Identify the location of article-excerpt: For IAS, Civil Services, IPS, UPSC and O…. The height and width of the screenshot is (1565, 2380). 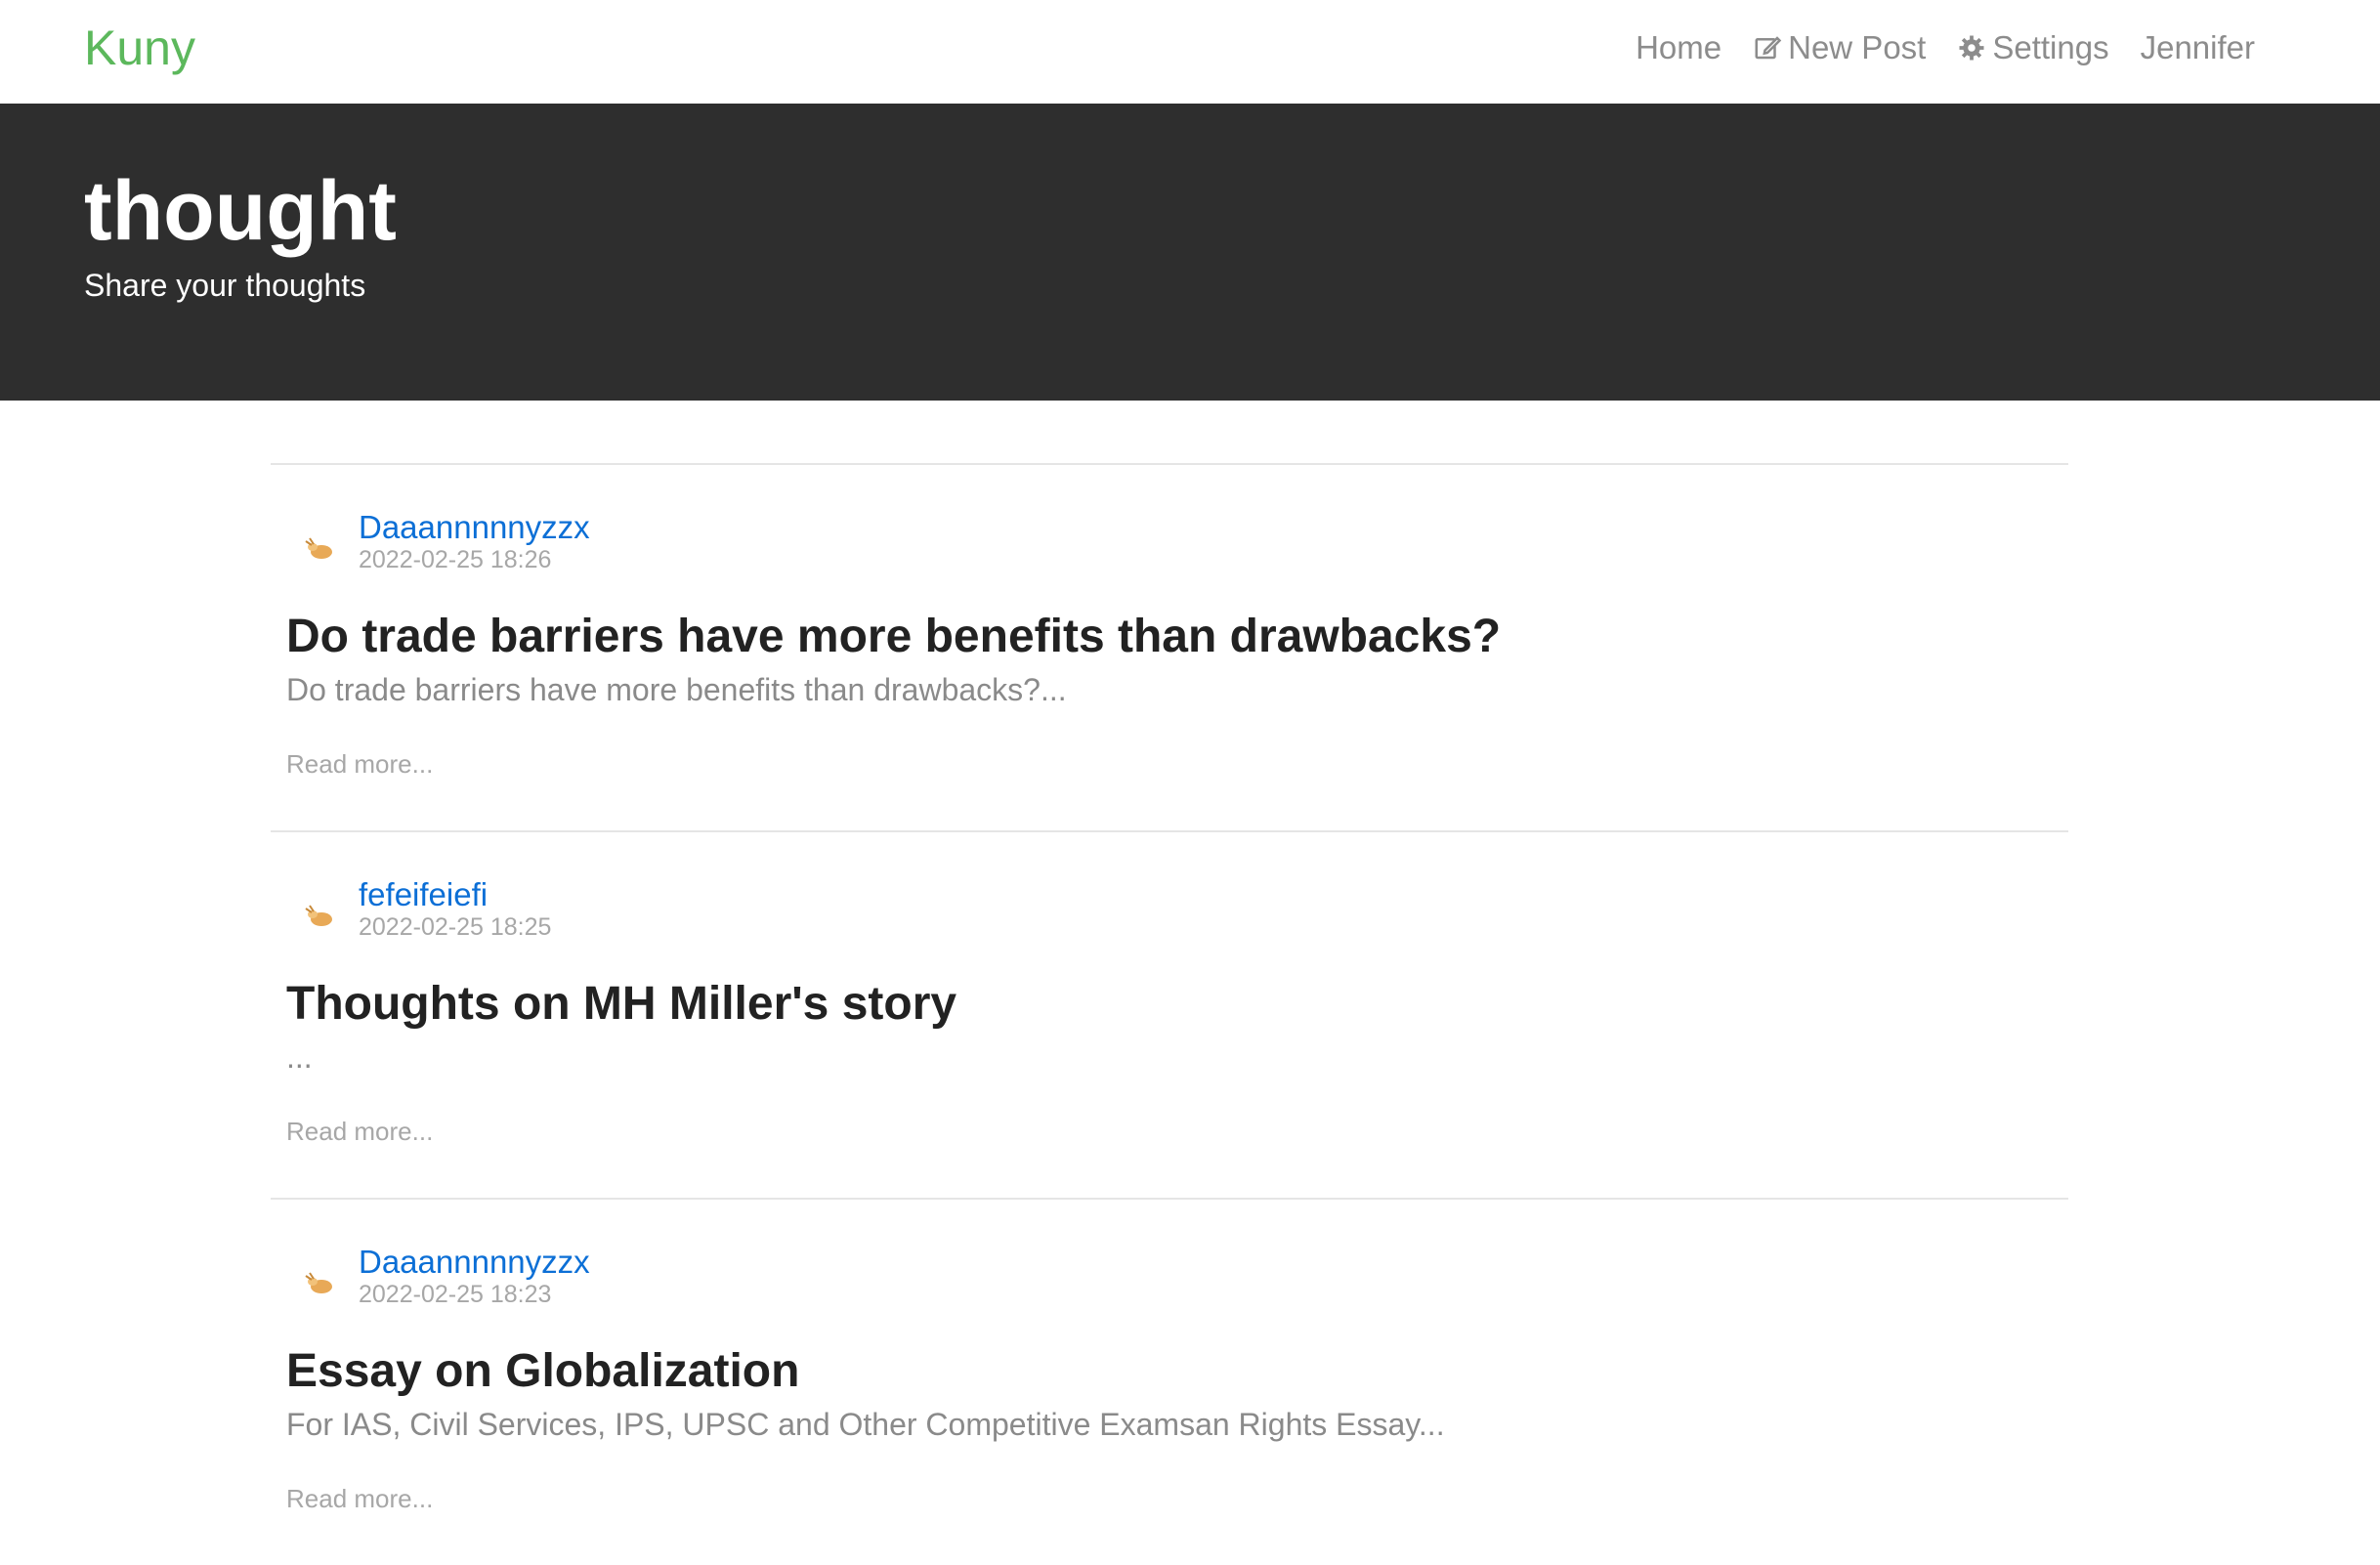
(865, 1424).